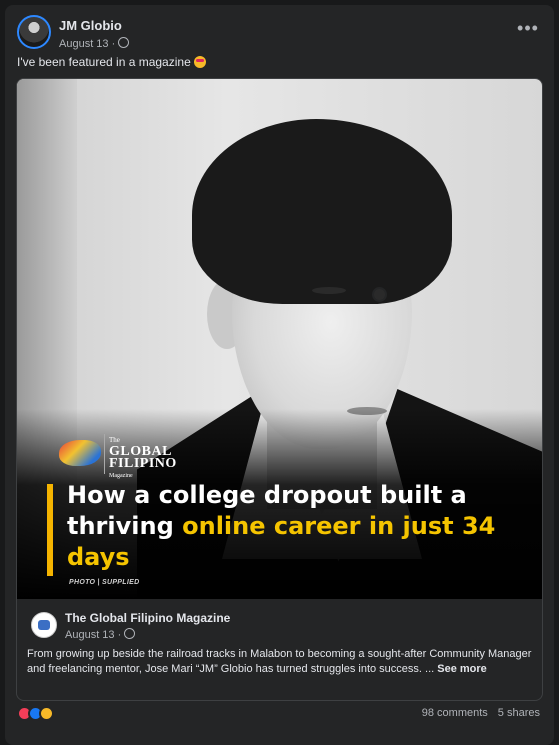 The height and width of the screenshot is (745, 559). What do you see at coordinates (93, 635) in the screenshot?
I see `source-date: August 13 ·` at bounding box center [93, 635].